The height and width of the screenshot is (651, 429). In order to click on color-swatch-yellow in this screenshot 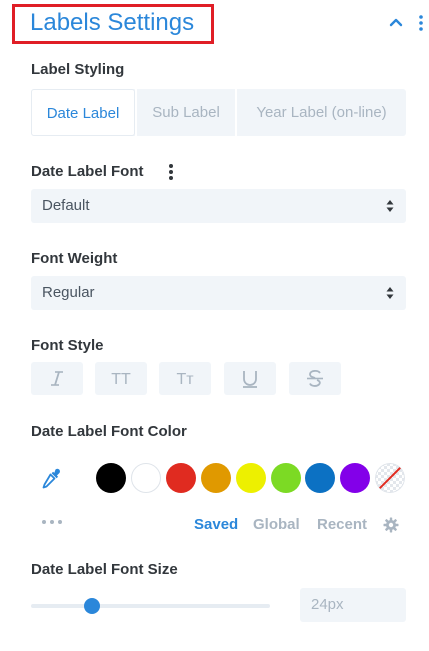, I will do `click(251, 478)`.